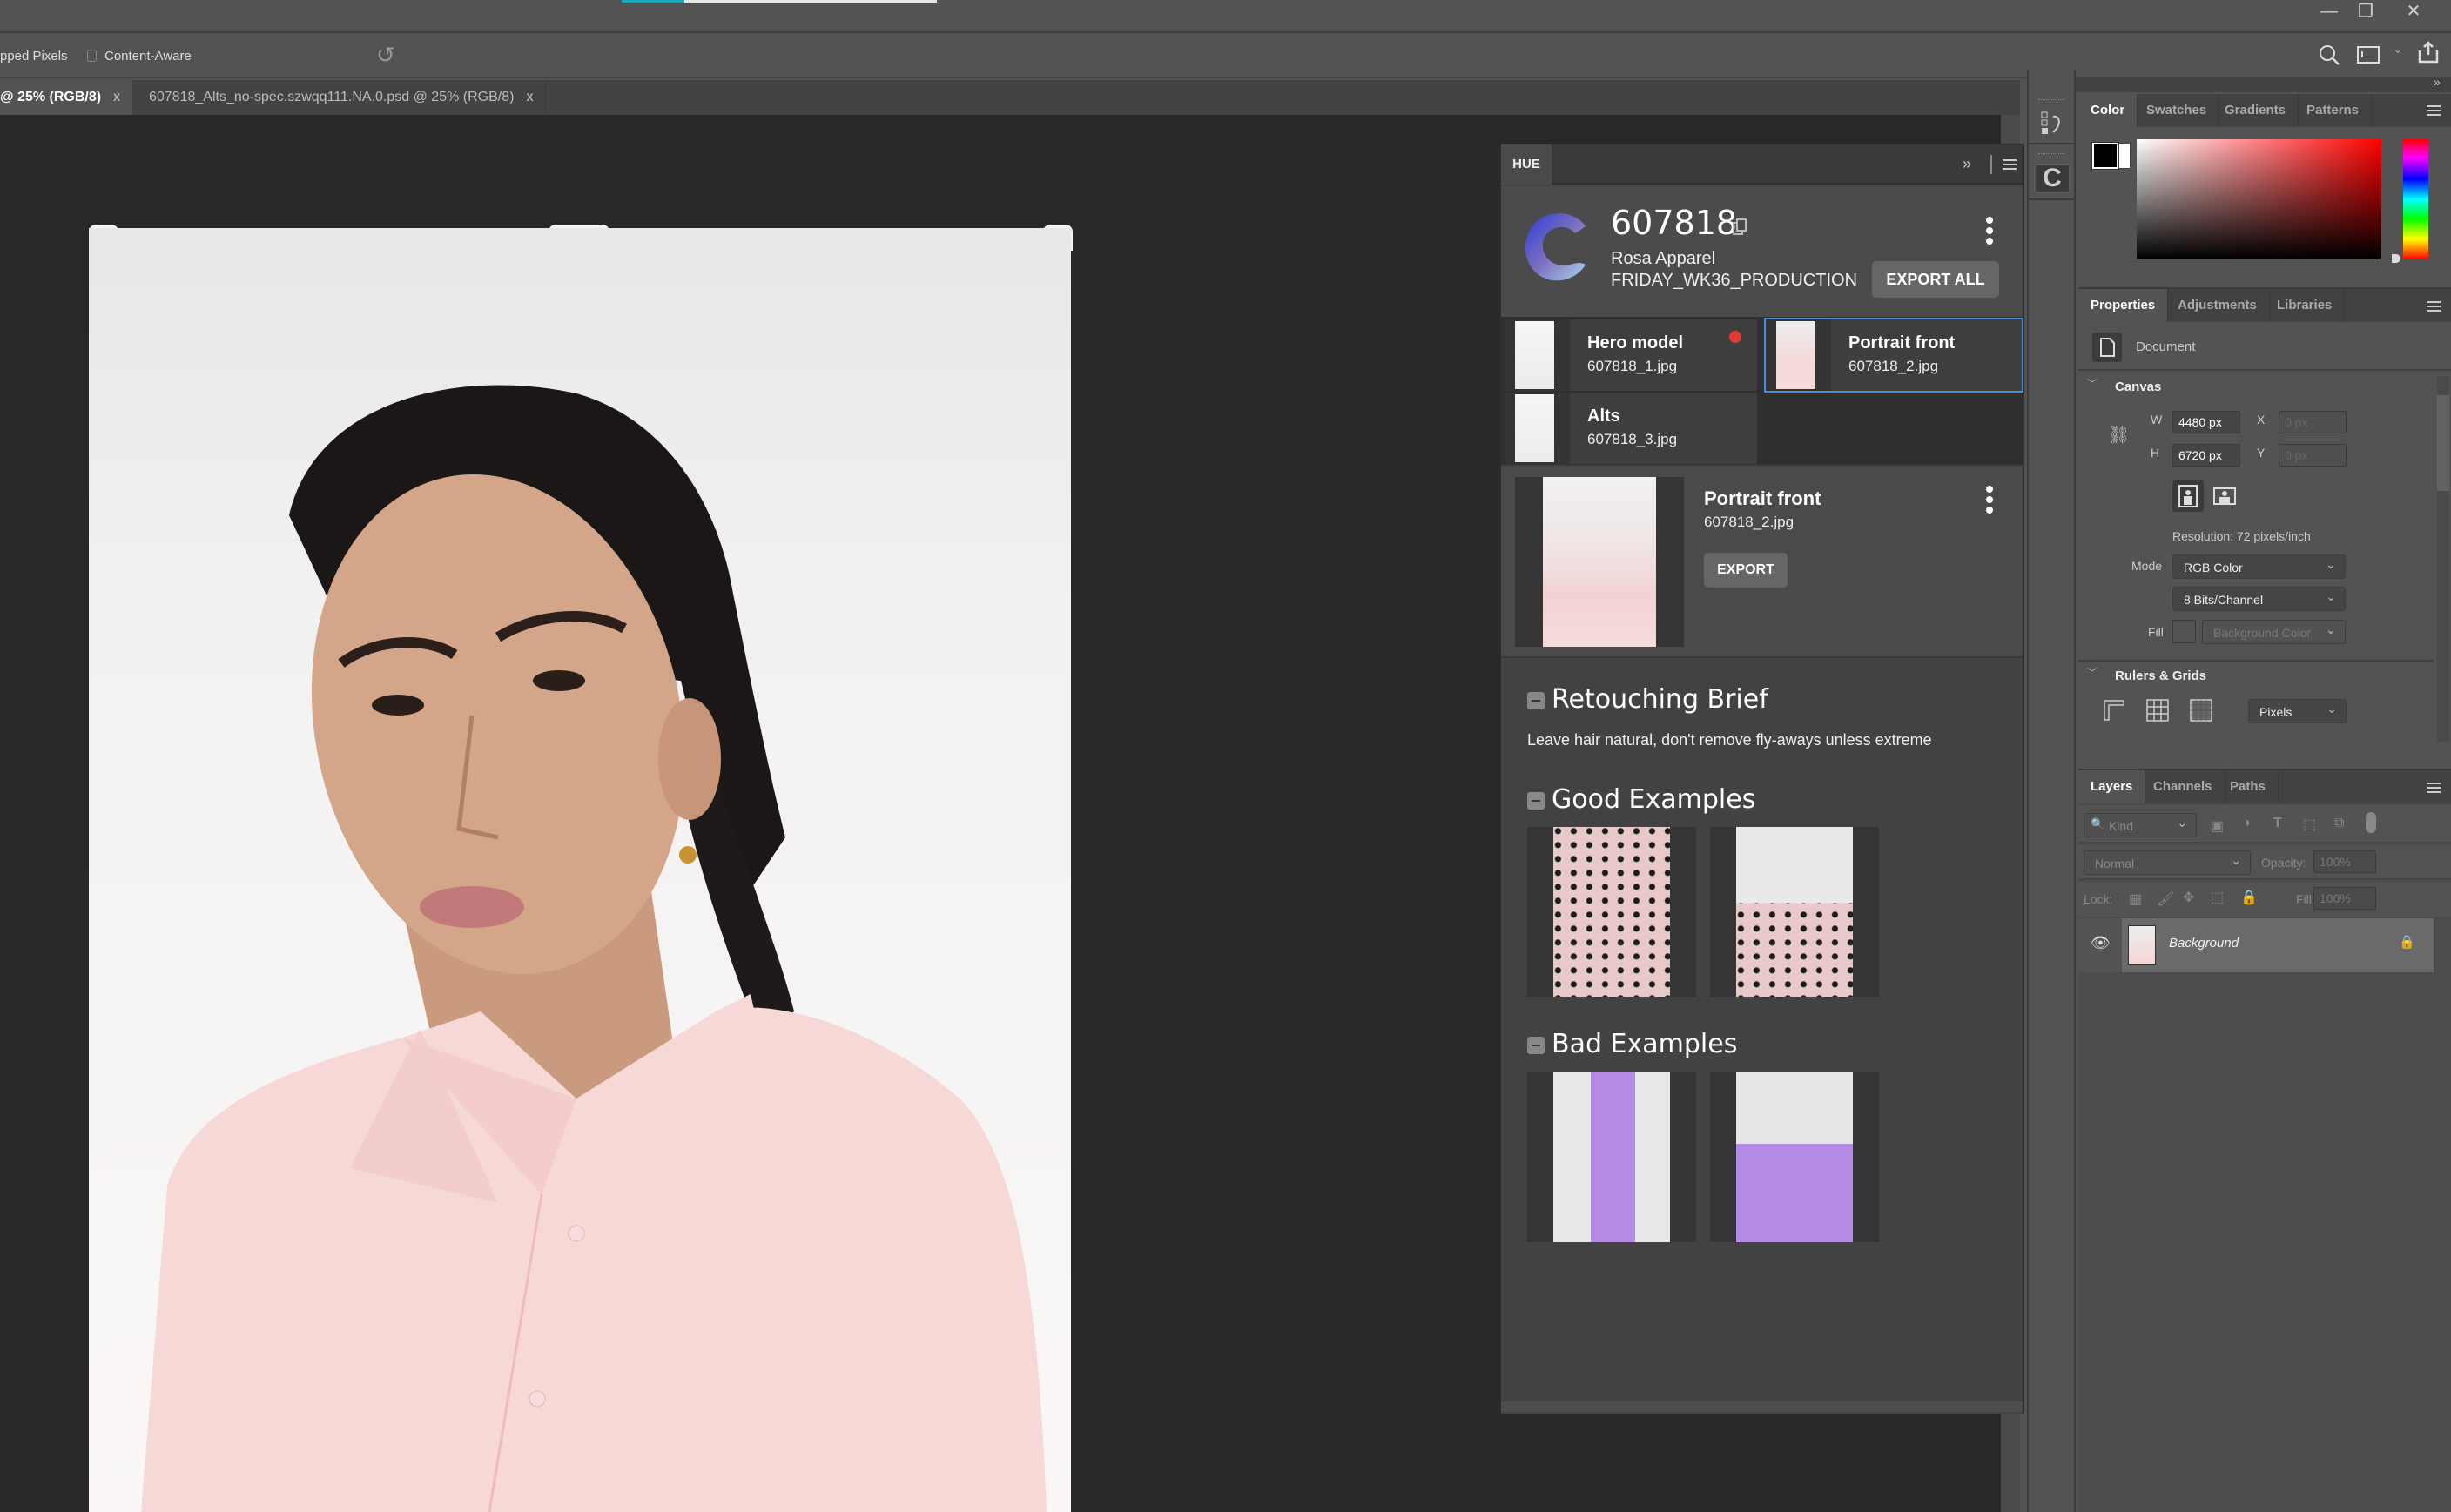  What do you see at coordinates (2298, 709) in the screenshot?
I see `units-dropdown: Pixels` at bounding box center [2298, 709].